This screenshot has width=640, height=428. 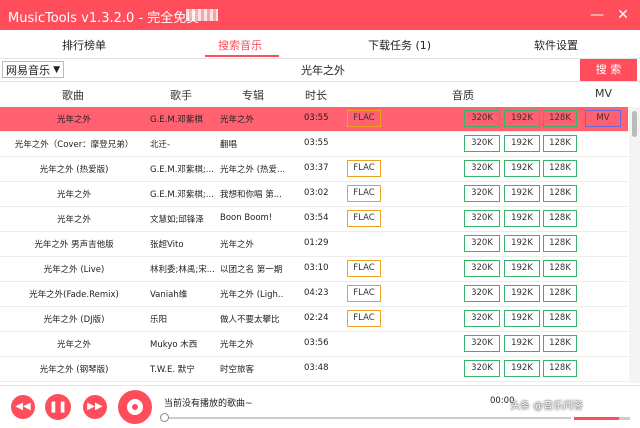 I want to click on header-song: 歌曲, so click(x=73, y=95).